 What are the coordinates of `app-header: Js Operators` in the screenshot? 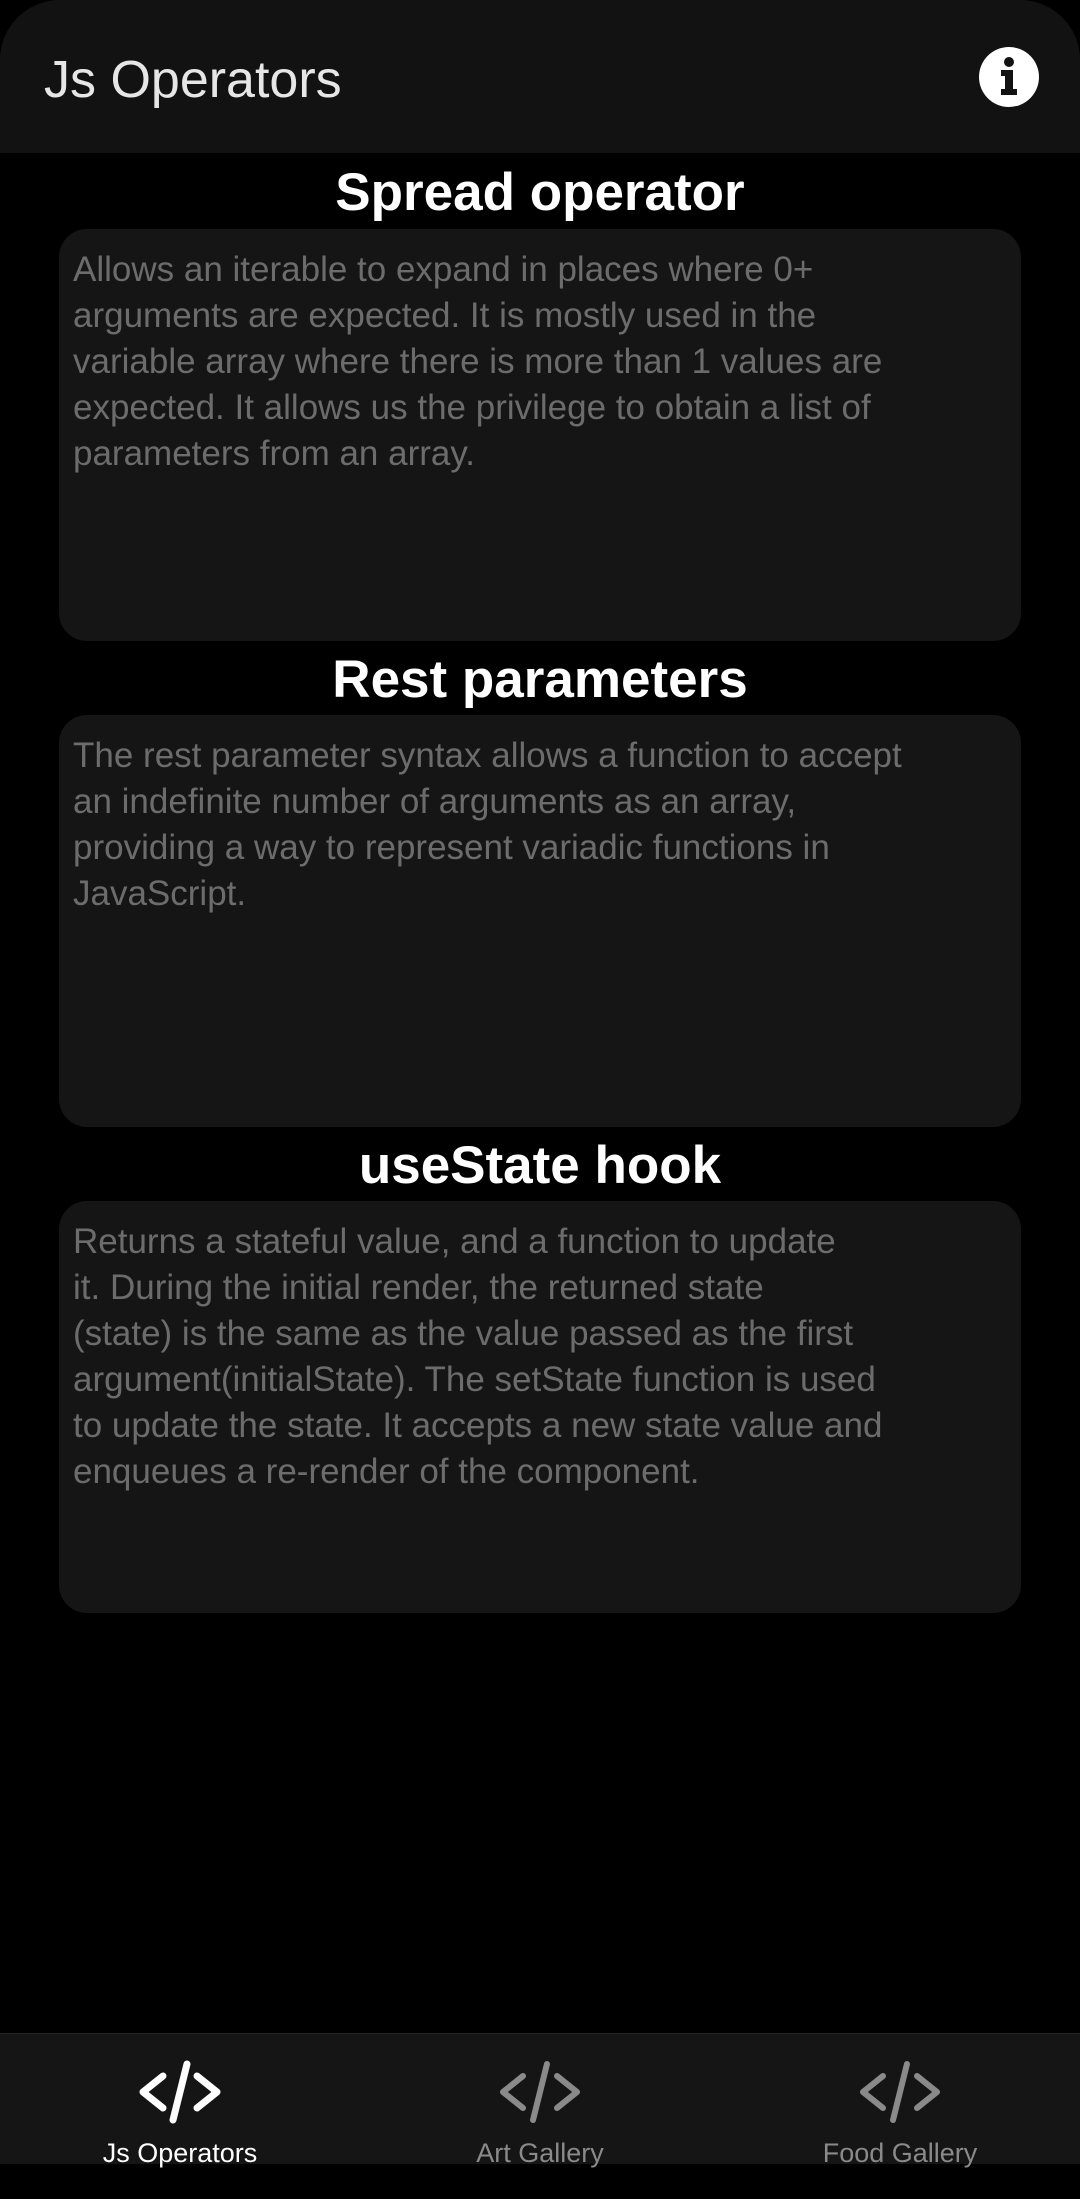 It's located at (540, 76).